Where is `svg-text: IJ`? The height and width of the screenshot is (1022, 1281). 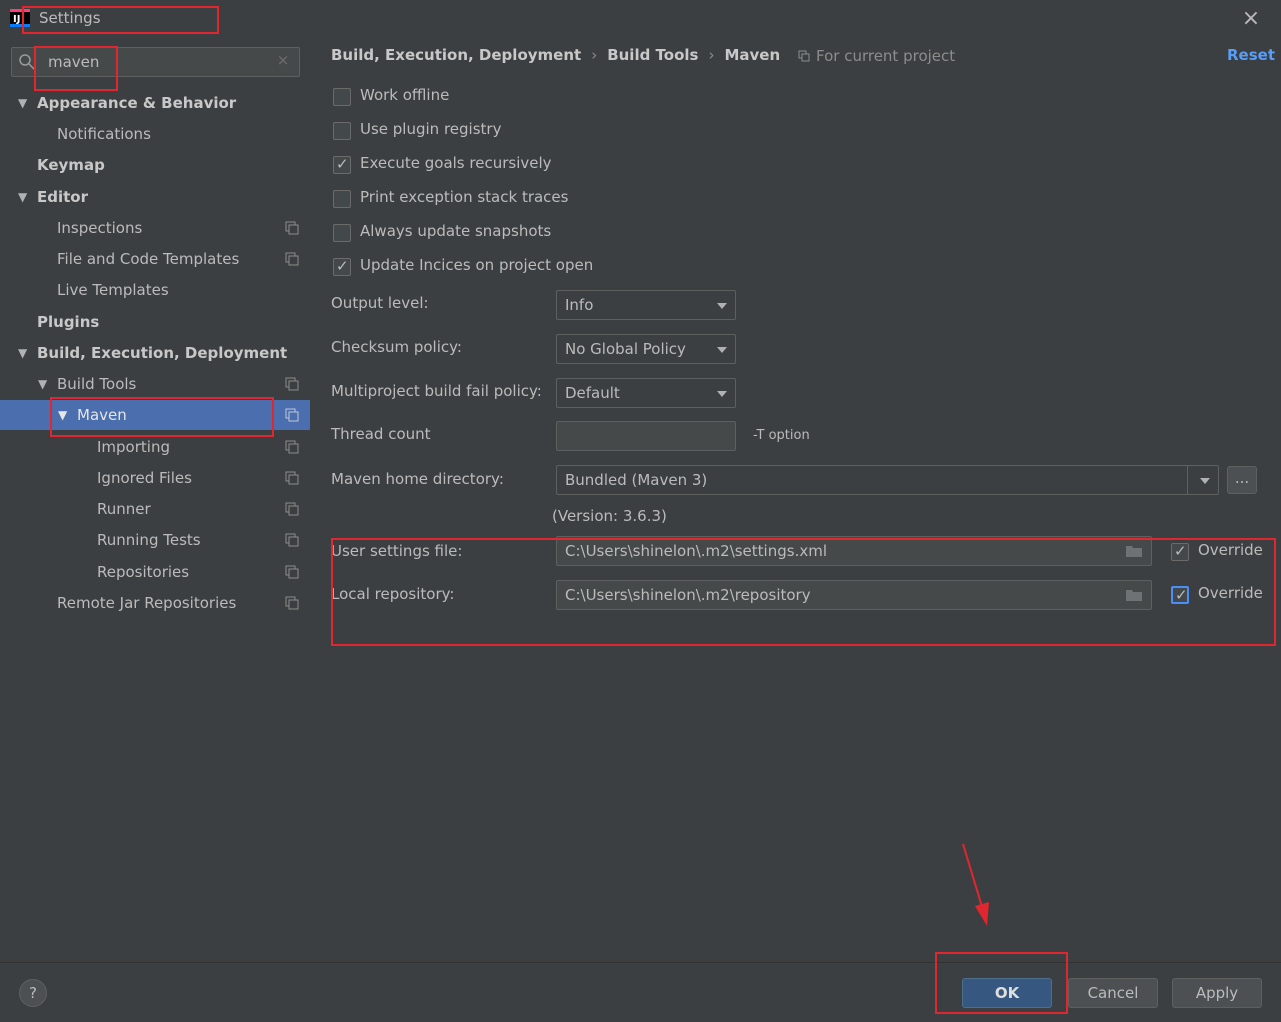 svg-text: IJ is located at coordinates (16, 19).